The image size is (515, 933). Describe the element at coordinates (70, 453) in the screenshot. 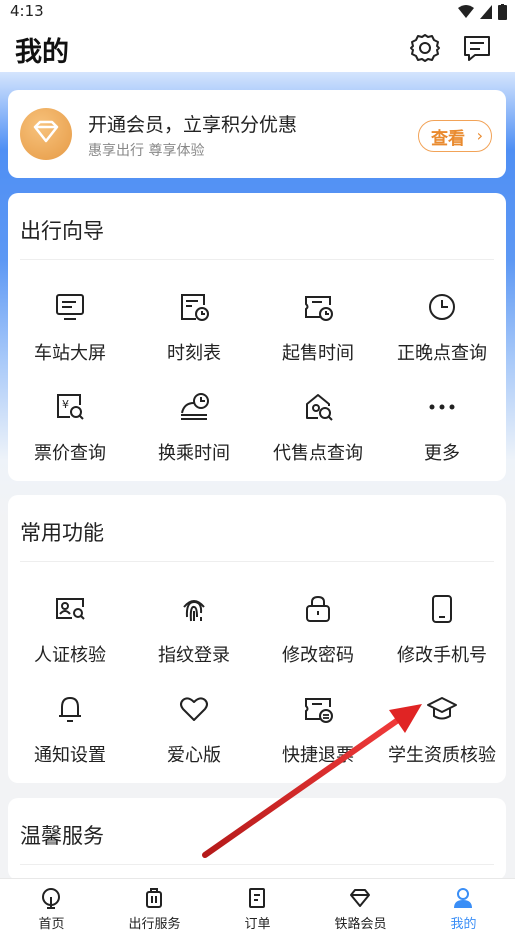

I see `grid-label: 票价查询` at that location.